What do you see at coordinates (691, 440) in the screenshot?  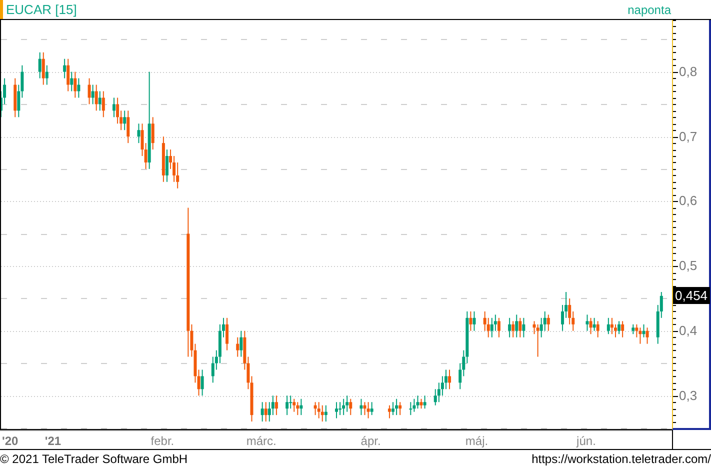 I see `corner-panel` at bounding box center [691, 440].